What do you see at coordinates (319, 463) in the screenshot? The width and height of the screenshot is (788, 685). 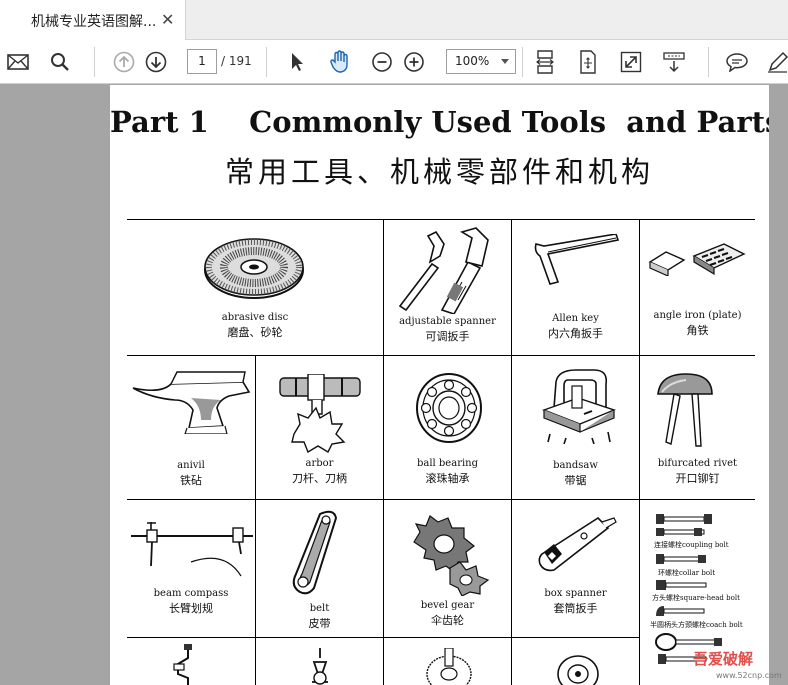 I see `item-label-en: arbor` at bounding box center [319, 463].